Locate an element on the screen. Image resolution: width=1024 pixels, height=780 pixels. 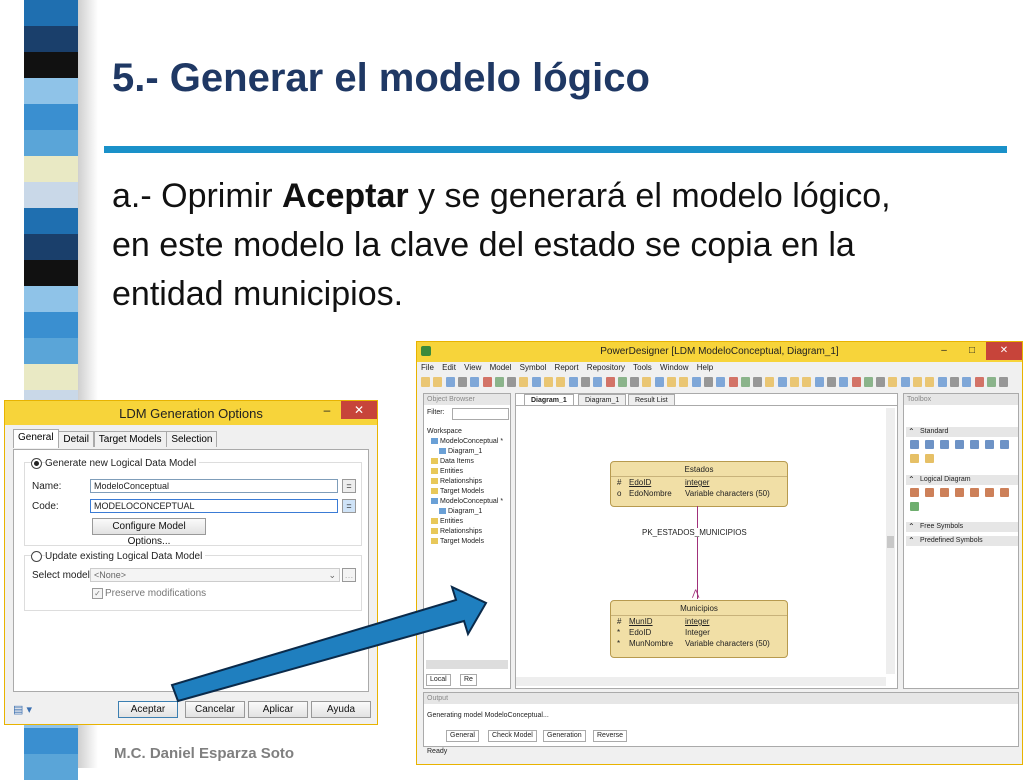
pointer-arrow is located at coordinates (329, 644).